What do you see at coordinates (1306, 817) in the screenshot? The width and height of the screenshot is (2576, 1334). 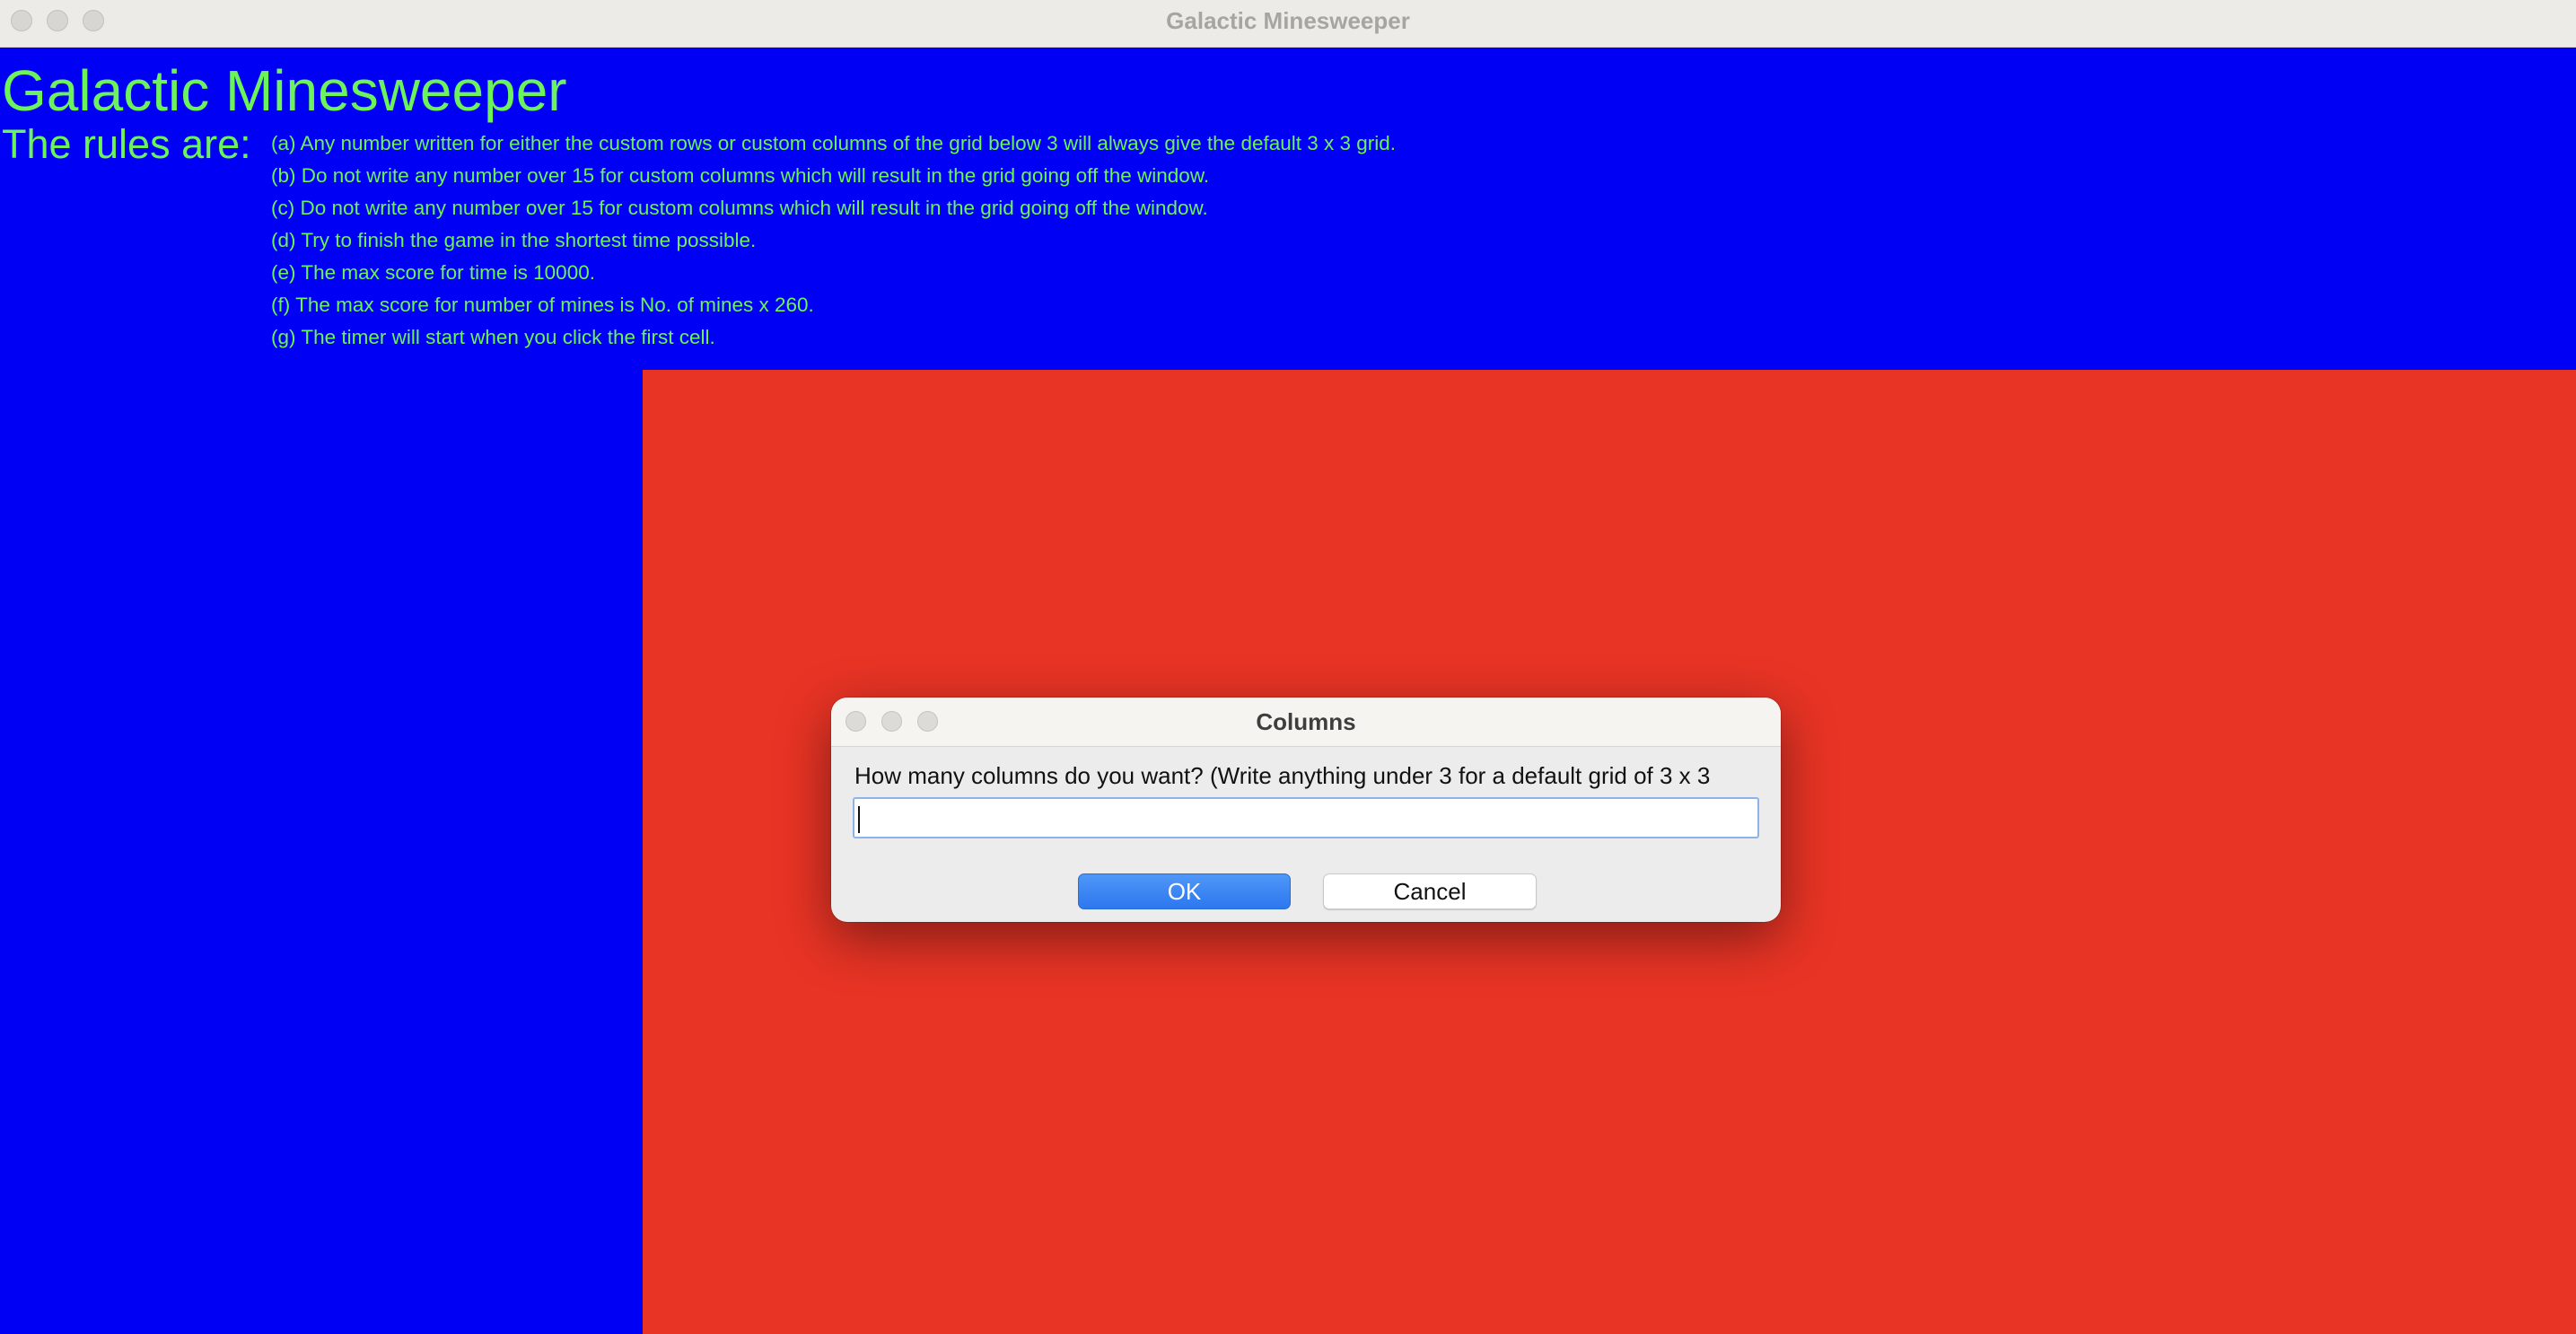 I see `columns-input` at bounding box center [1306, 817].